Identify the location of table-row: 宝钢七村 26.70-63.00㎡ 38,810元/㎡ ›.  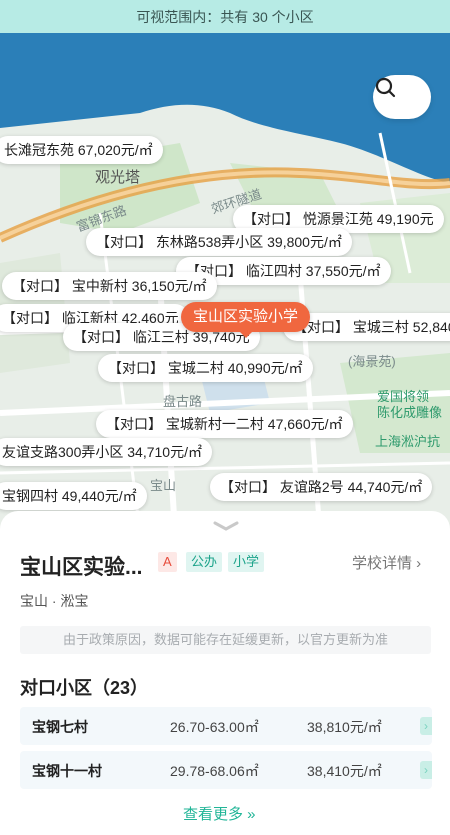
(226, 726).